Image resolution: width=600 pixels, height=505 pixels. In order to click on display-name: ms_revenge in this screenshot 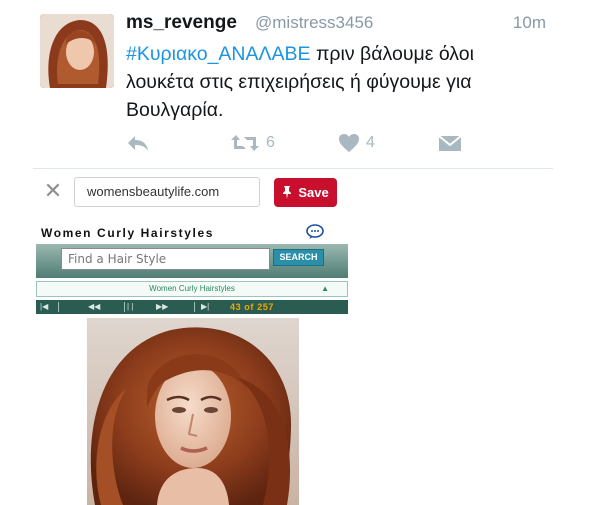, I will do `click(181, 23)`.